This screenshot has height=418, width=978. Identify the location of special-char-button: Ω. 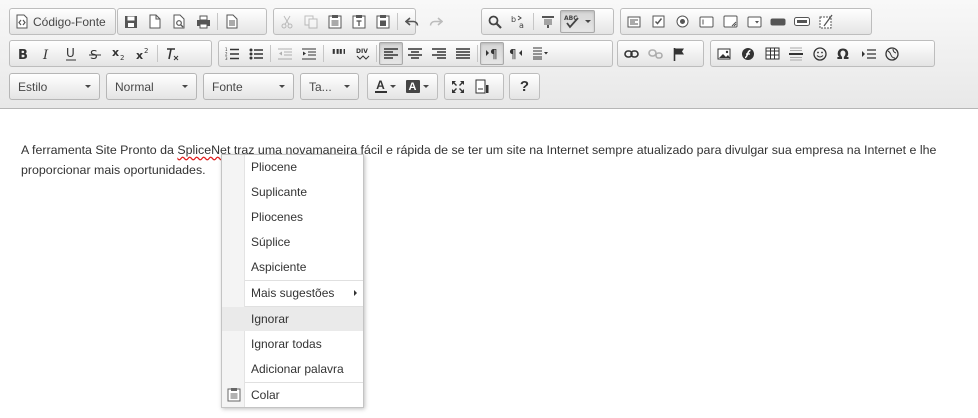
(844, 53).